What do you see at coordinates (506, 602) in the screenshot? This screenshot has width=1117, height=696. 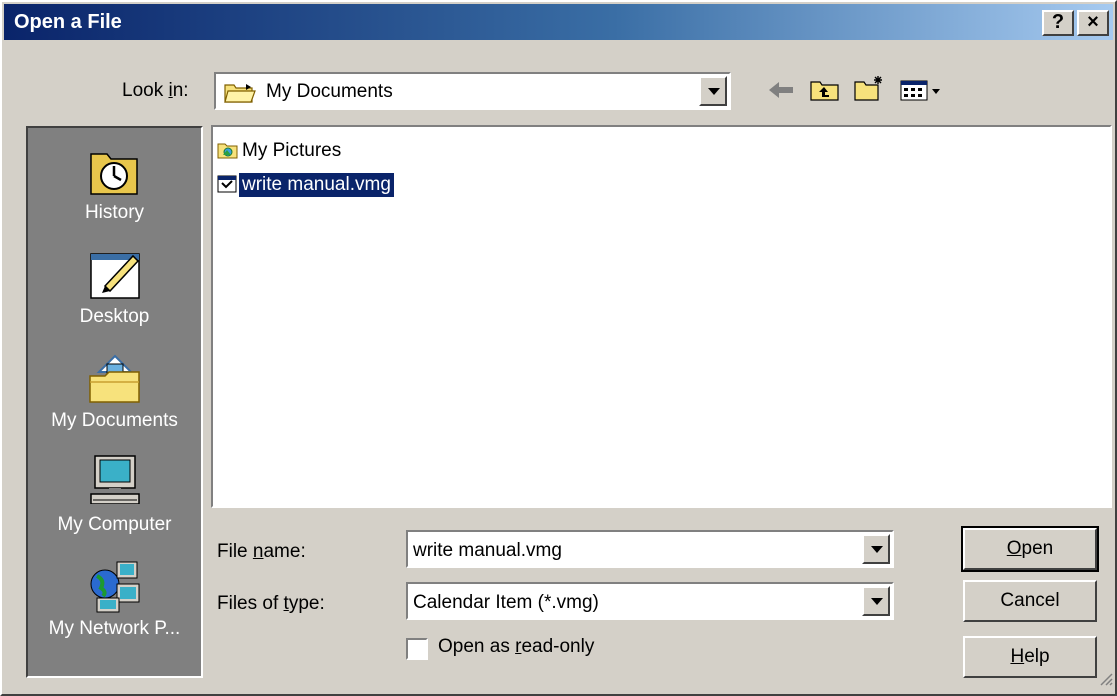 I see `file-type-value: Calendar Item (*.vmg)` at bounding box center [506, 602].